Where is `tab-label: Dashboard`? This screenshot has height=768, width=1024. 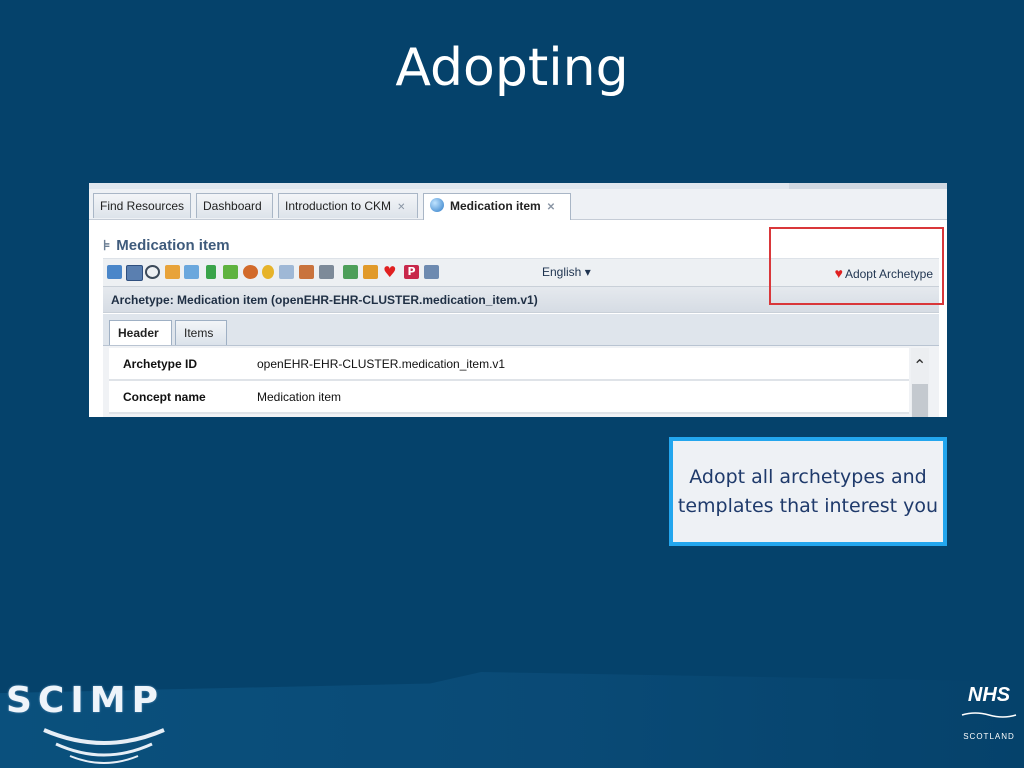 tab-label: Dashboard is located at coordinates (232, 206).